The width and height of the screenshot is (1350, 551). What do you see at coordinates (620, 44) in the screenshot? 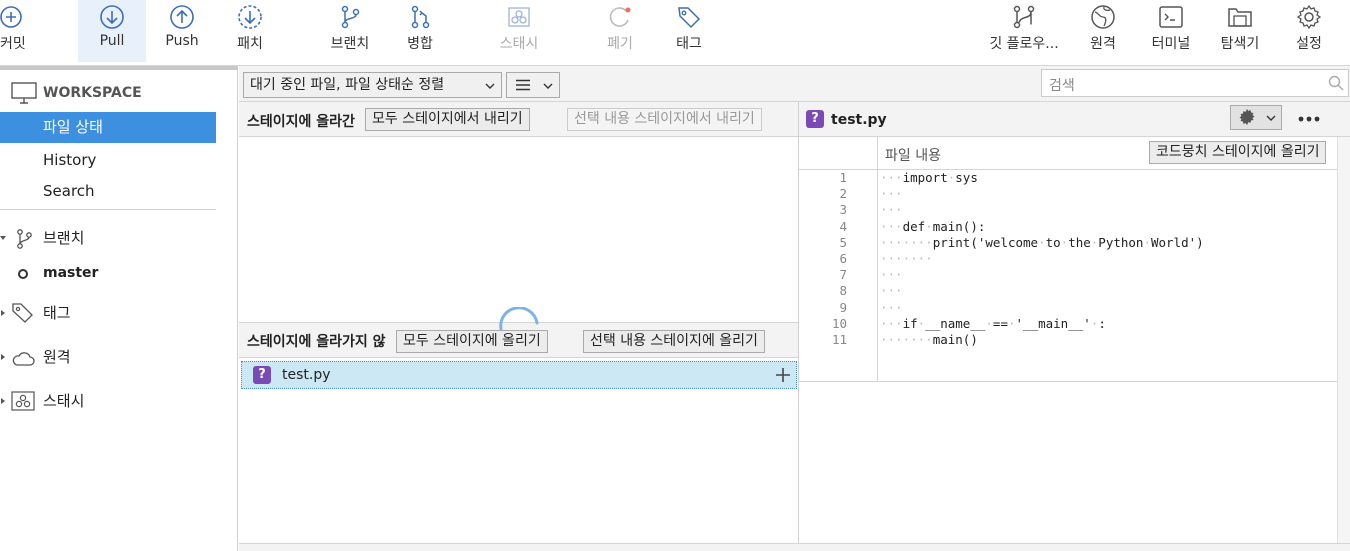
I see `discard-label: 폐기` at bounding box center [620, 44].